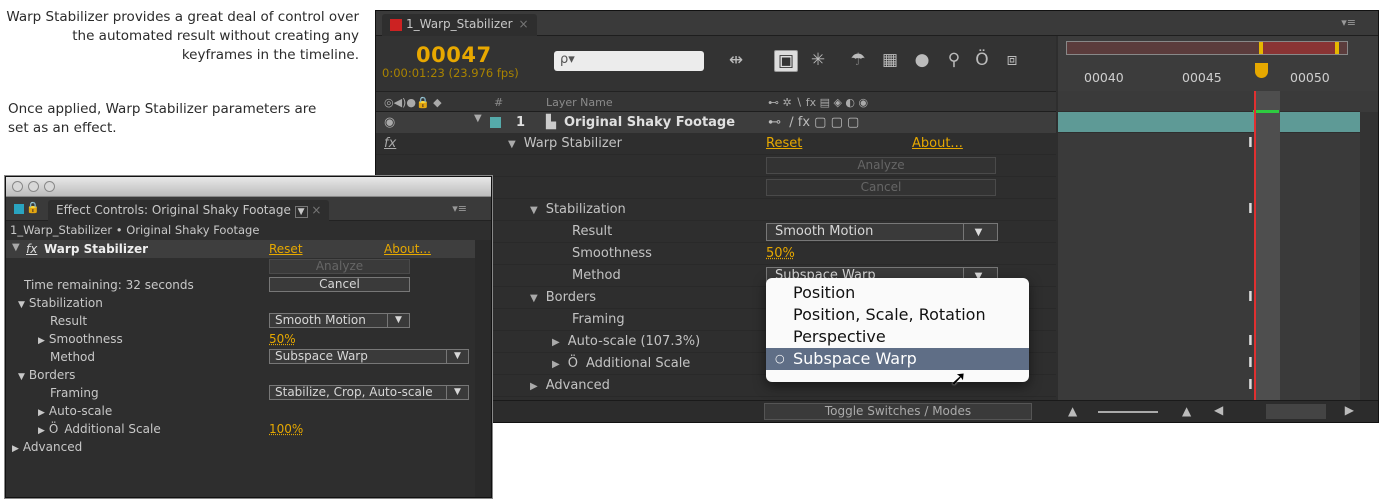 This screenshot has height=502, width=1387. Describe the element at coordinates (897, 337) in the screenshot. I see `menu-item-perspective: Perspective` at that location.